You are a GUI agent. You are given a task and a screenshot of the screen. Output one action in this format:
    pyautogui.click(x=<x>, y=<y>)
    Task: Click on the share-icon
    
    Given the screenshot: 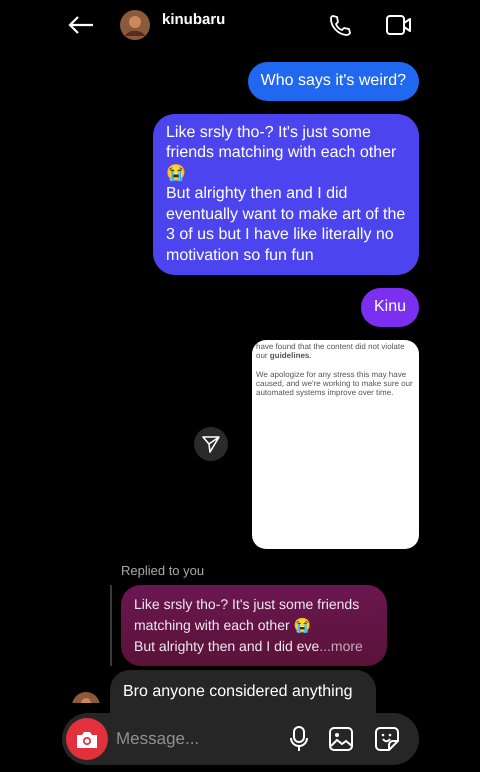 What is the action you would take?
    pyautogui.click(x=211, y=444)
    